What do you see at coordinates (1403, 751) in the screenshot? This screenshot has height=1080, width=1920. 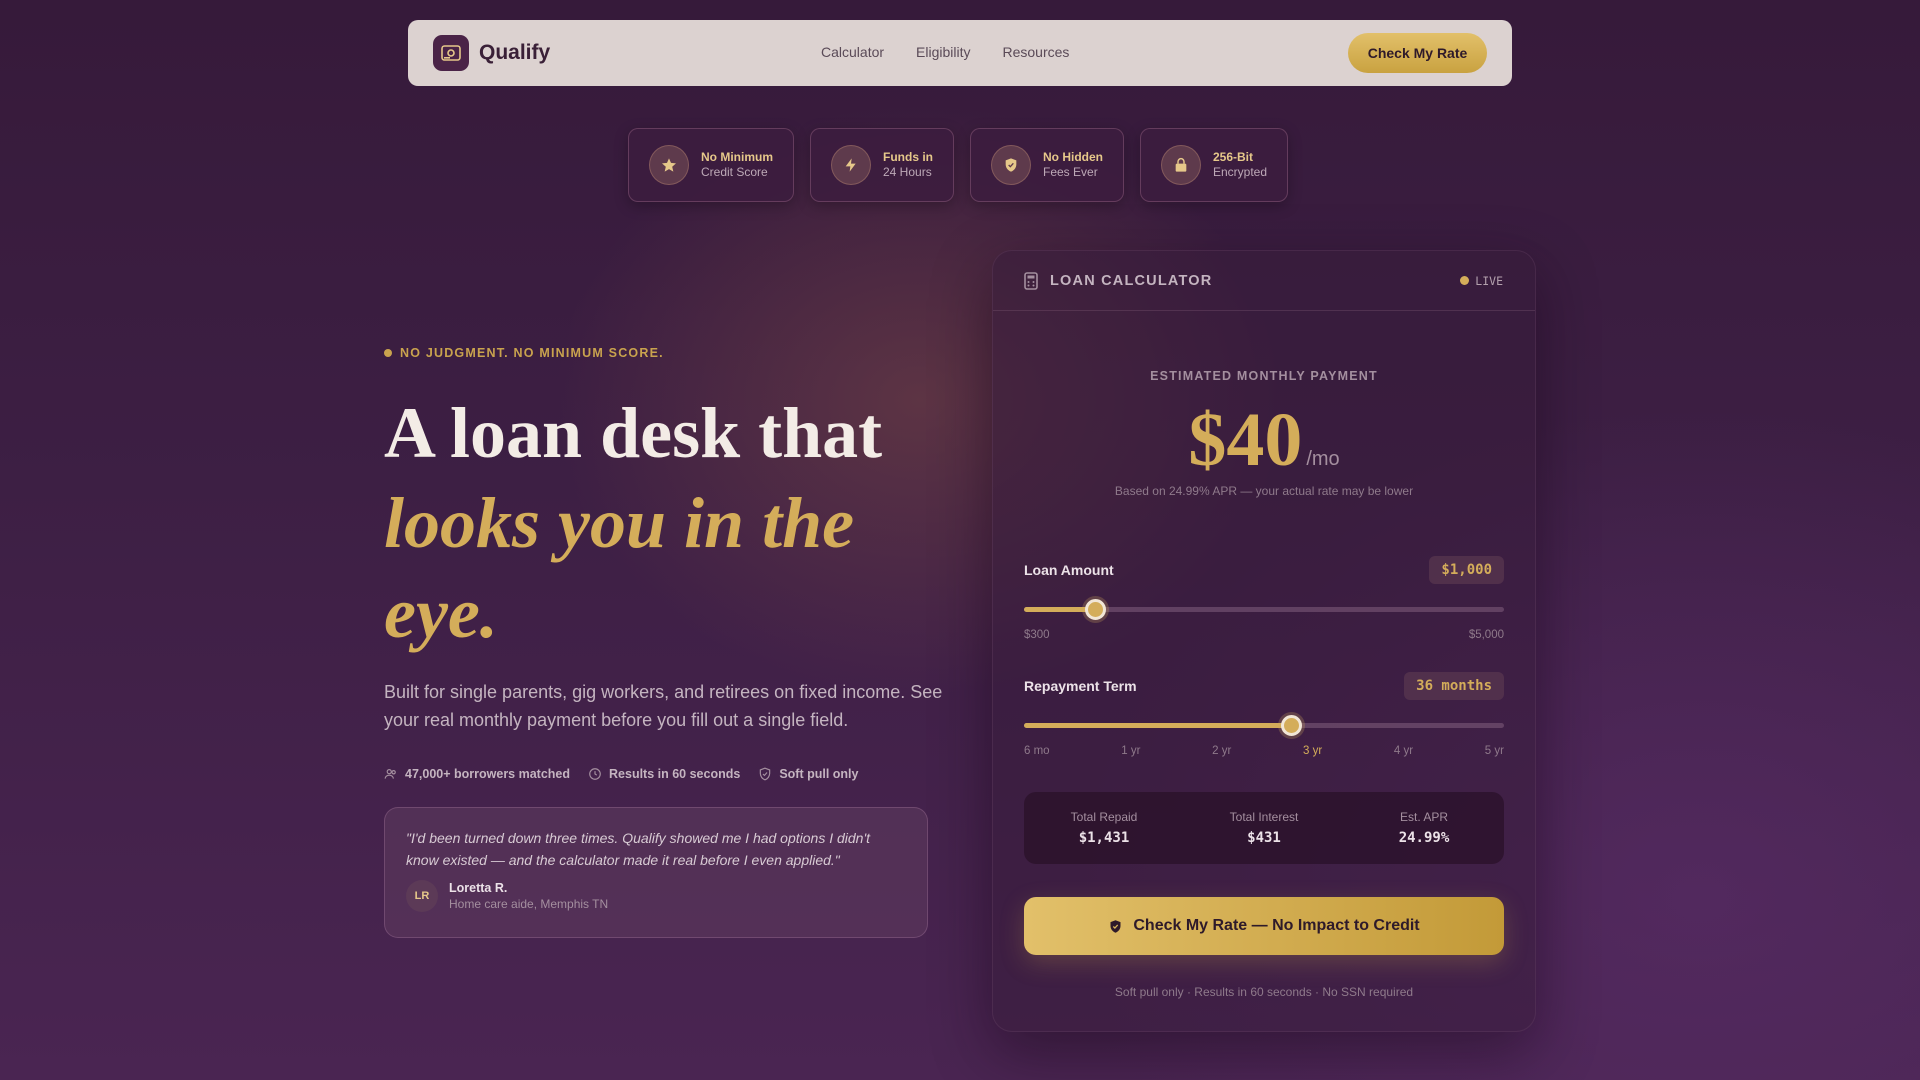 I see `term-tick: 4 yr` at bounding box center [1403, 751].